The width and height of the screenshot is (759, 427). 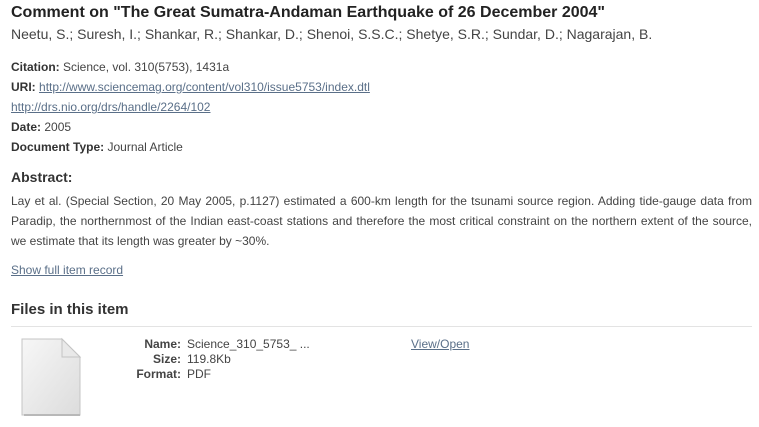 I want to click on uri-link-handle: http://drs.nio.org/drs/handle/2264/102, so click(x=110, y=107).